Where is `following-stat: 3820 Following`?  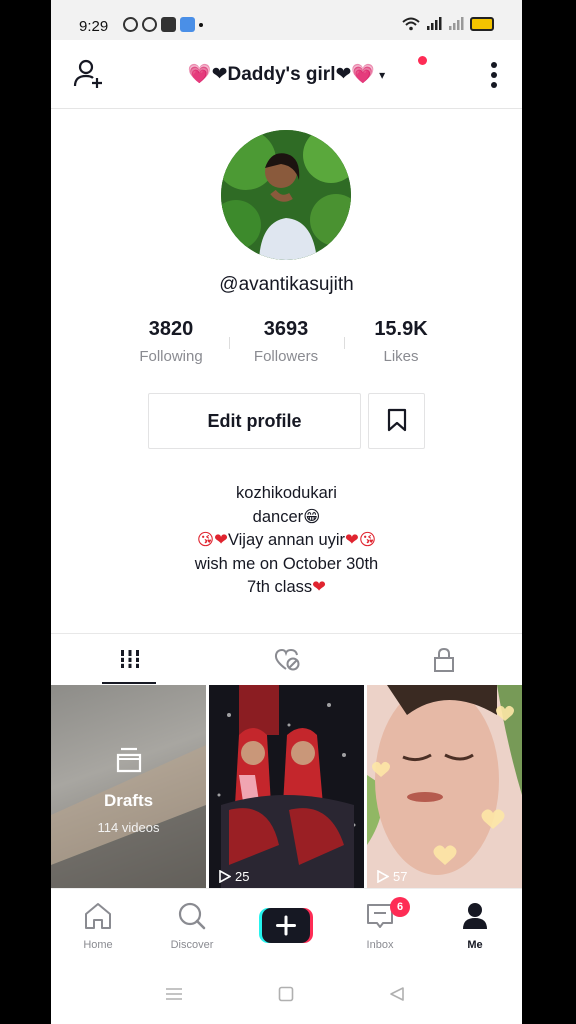
following-stat: 3820 Following is located at coordinates (171, 341).